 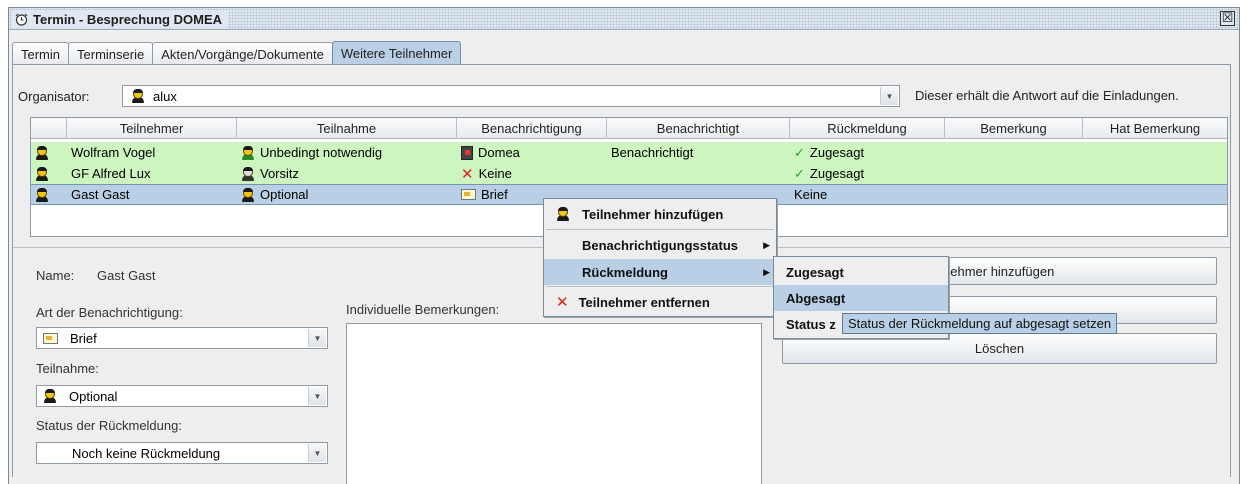 I want to click on notify-value: Brief, so click(x=83, y=338).